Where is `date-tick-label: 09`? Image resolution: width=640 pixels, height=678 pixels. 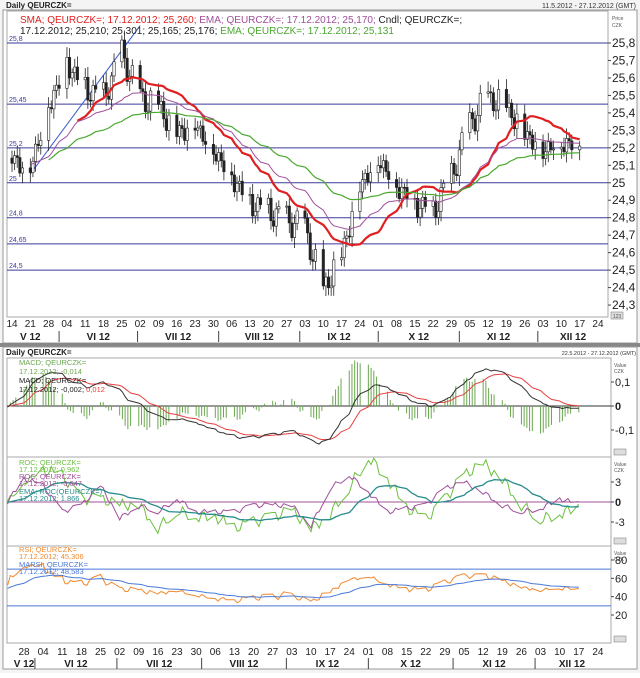 date-tick-label: 09 is located at coordinates (159, 324).